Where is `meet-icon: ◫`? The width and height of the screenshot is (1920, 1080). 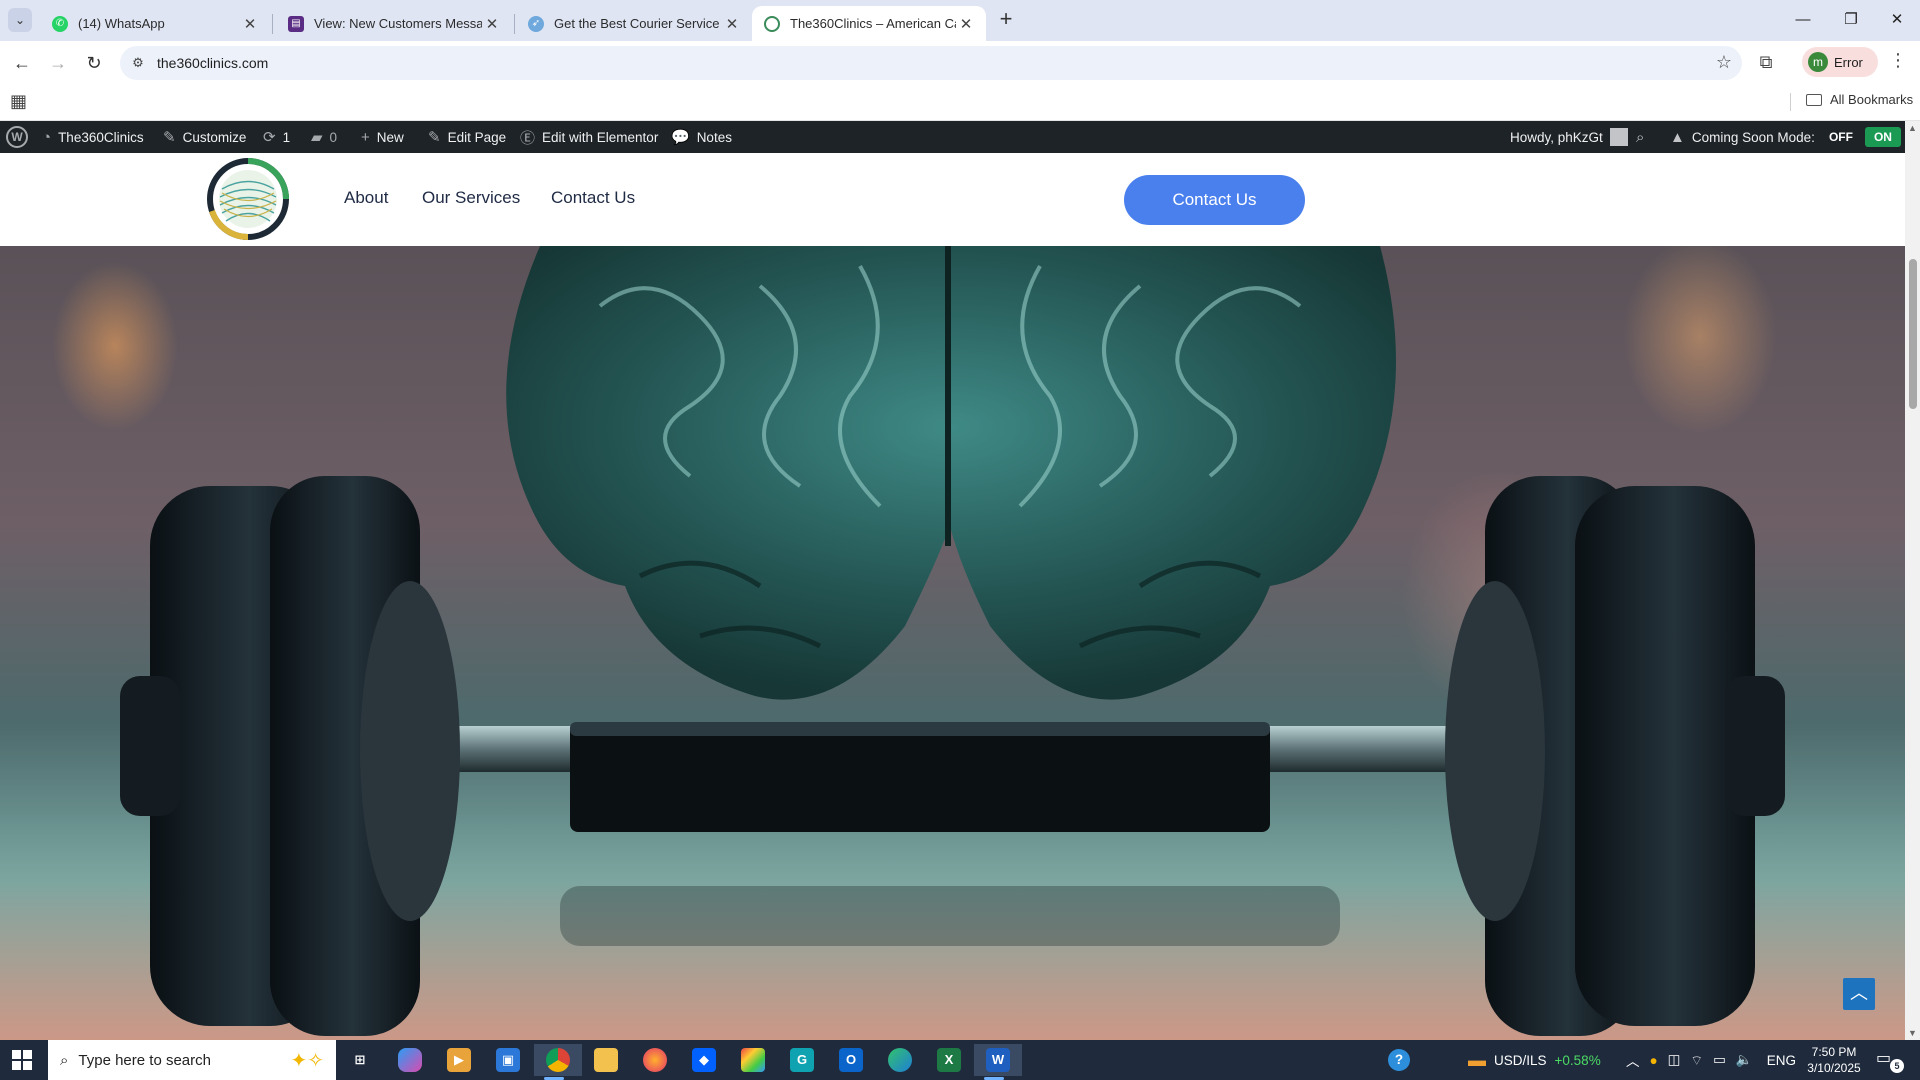 meet-icon: ◫ is located at coordinates (1674, 1060).